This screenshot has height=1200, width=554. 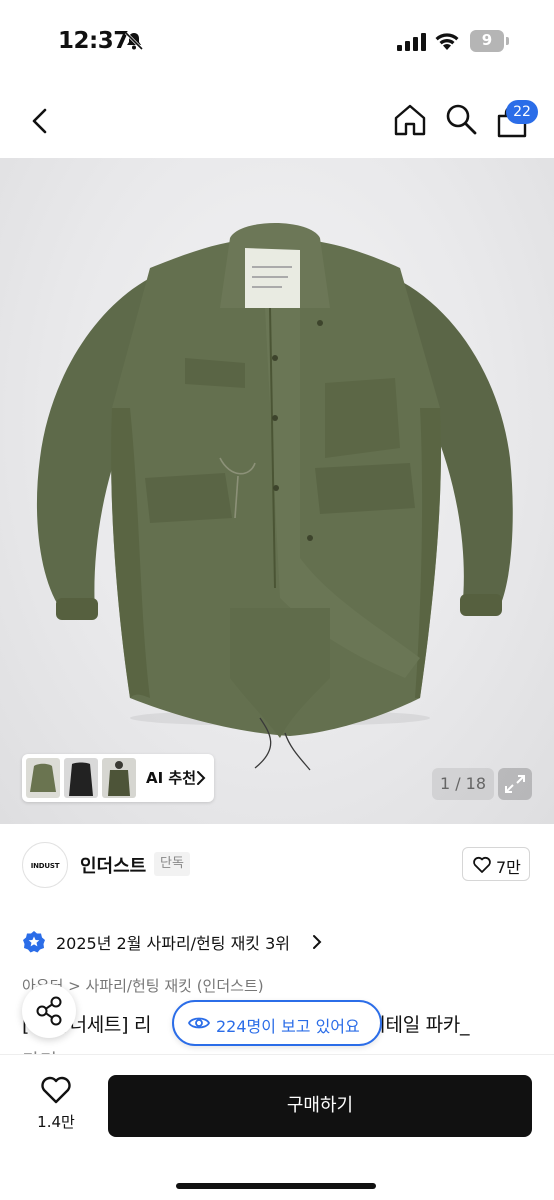 What do you see at coordinates (487, 40) in the screenshot?
I see `battery-level: 9` at bounding box center [487, 40].